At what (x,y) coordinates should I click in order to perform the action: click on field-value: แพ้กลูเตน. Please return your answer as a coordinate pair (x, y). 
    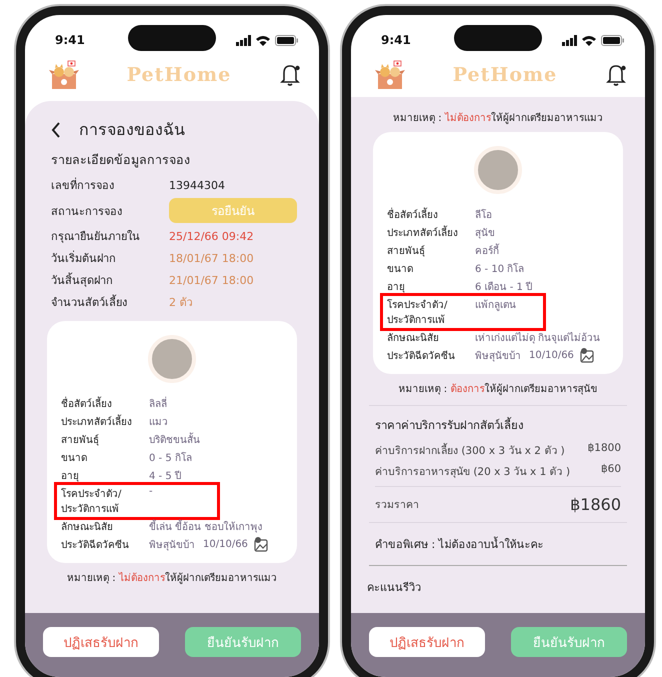
    Looking at the image, I should click on (495, 305).